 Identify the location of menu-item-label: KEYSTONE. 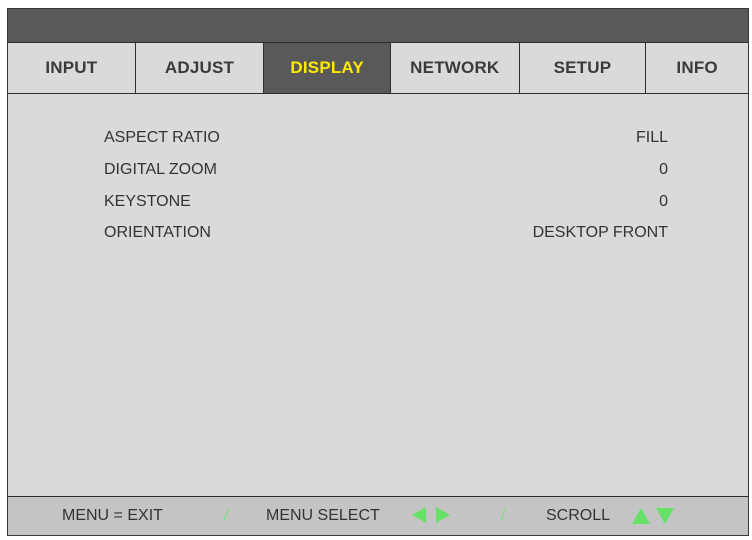
(147, 201).